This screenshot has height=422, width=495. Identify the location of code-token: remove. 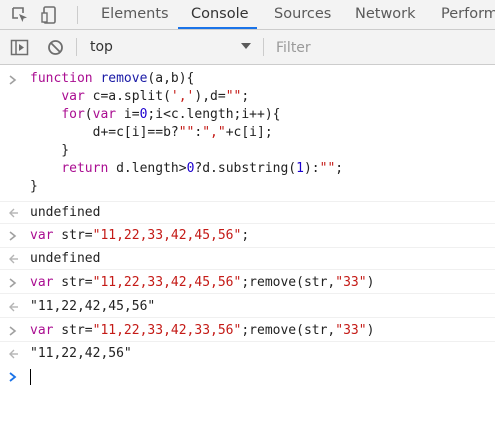
(120, 78).